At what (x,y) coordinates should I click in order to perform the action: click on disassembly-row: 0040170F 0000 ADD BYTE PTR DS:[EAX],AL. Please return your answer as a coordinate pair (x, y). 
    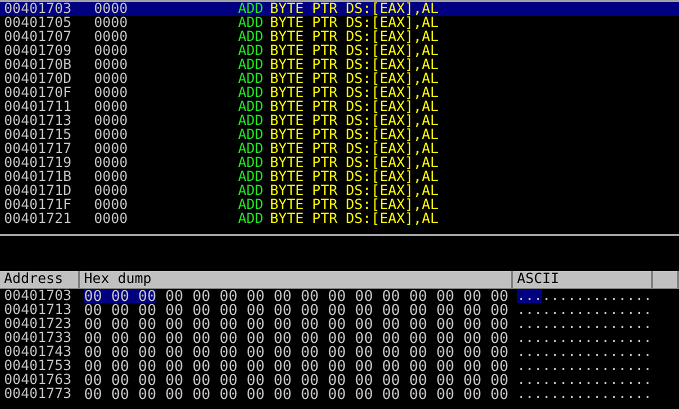
    Looking at the image, I should click on (339, 93).